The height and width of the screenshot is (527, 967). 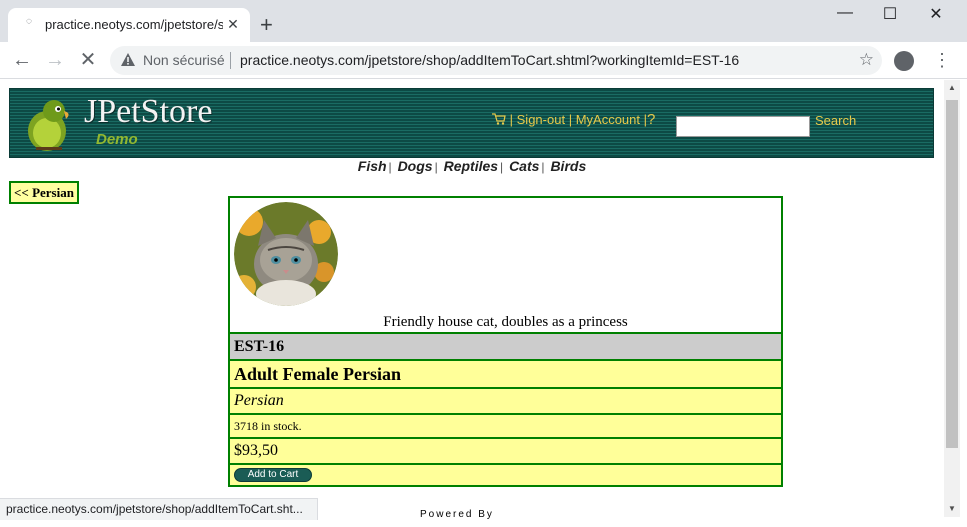 I want to click on sign-out-link: Sign-out, so click(x=541, y=119).